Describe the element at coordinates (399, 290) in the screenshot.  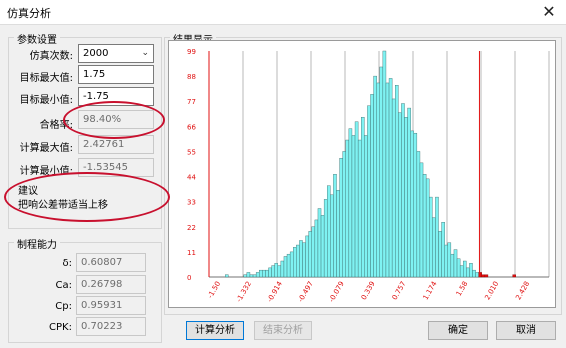
I see `x-tick-label: 0.757` at that location.